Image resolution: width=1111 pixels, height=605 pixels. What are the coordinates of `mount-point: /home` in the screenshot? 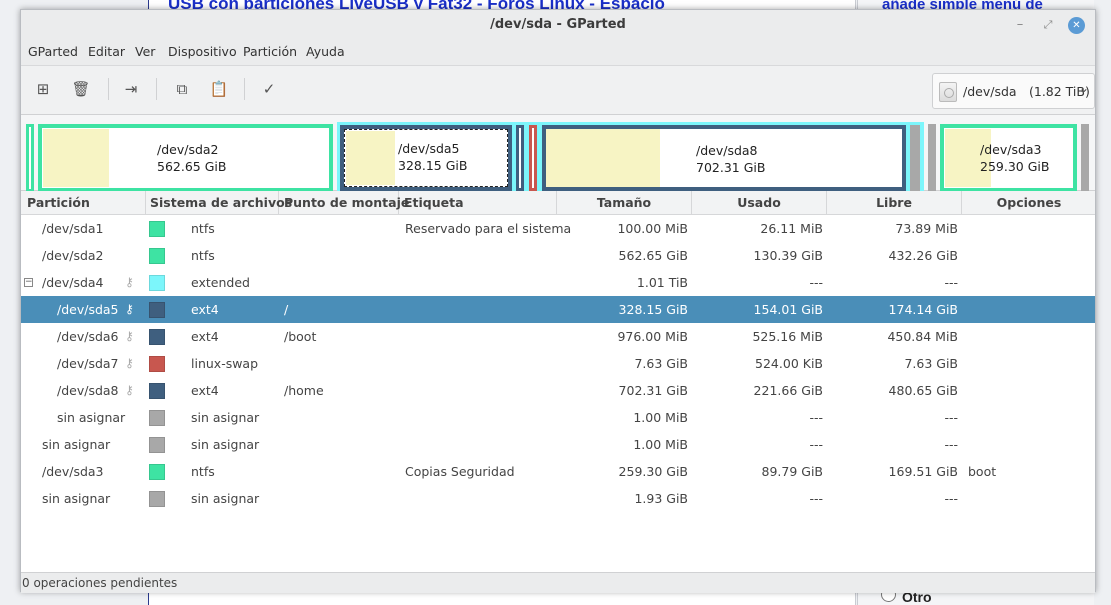 It's located at (304, 390).